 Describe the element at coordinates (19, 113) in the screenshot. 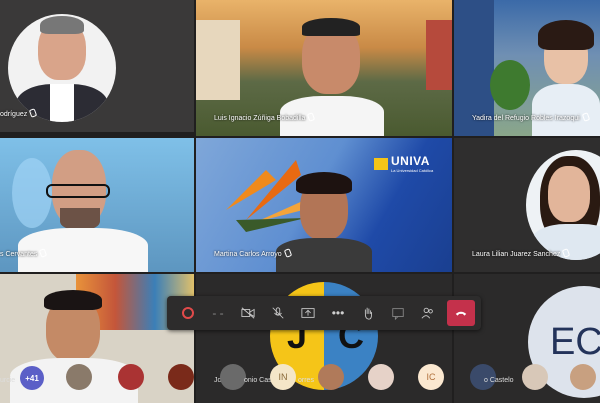

I see `participant-name: odríguez` at that location.